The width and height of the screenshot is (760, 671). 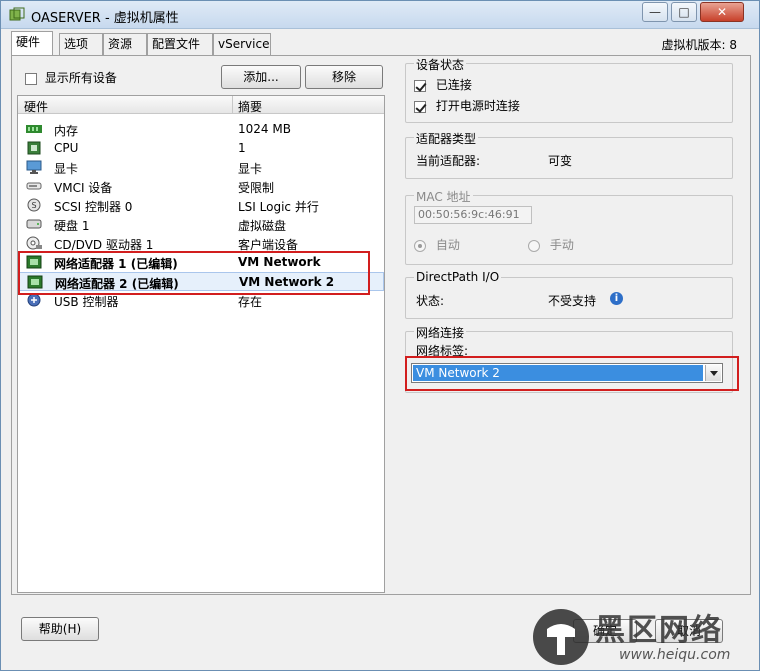 I want to click on current-adapter-label: 当前适配器:, so click(x=448, y=161).